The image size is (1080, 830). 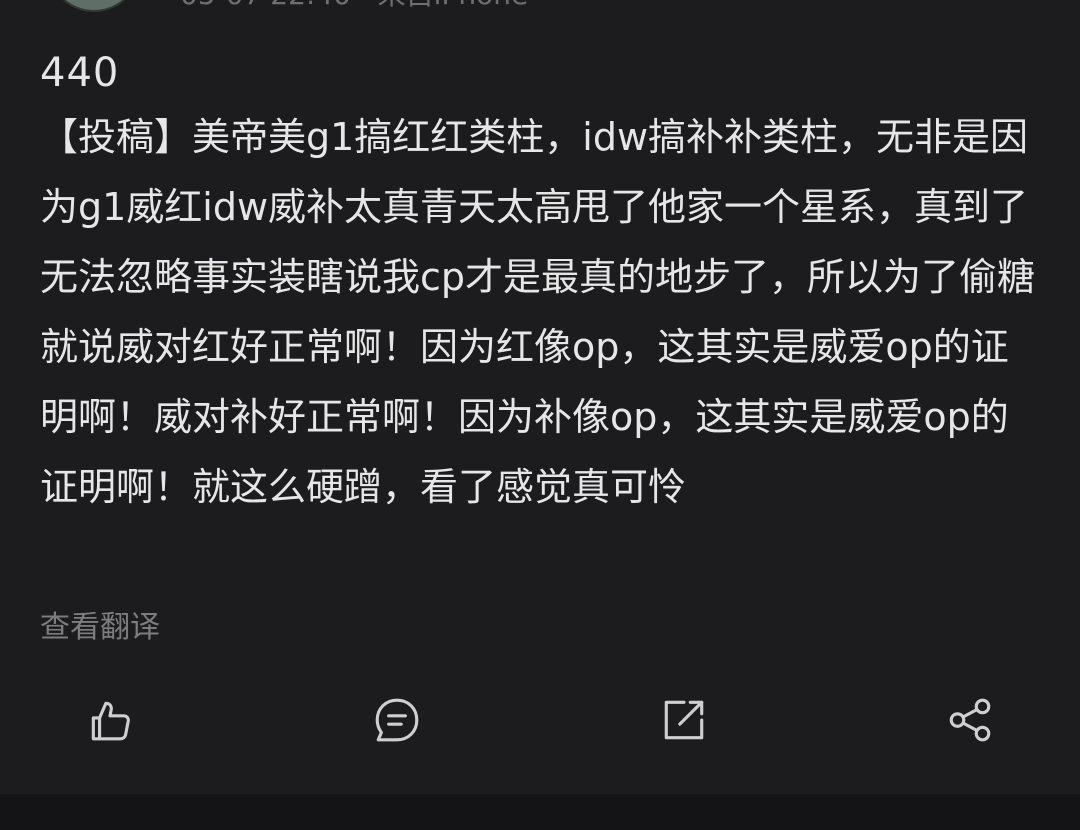 I want to click on external-edit-icon, so click(x=684, y=722).